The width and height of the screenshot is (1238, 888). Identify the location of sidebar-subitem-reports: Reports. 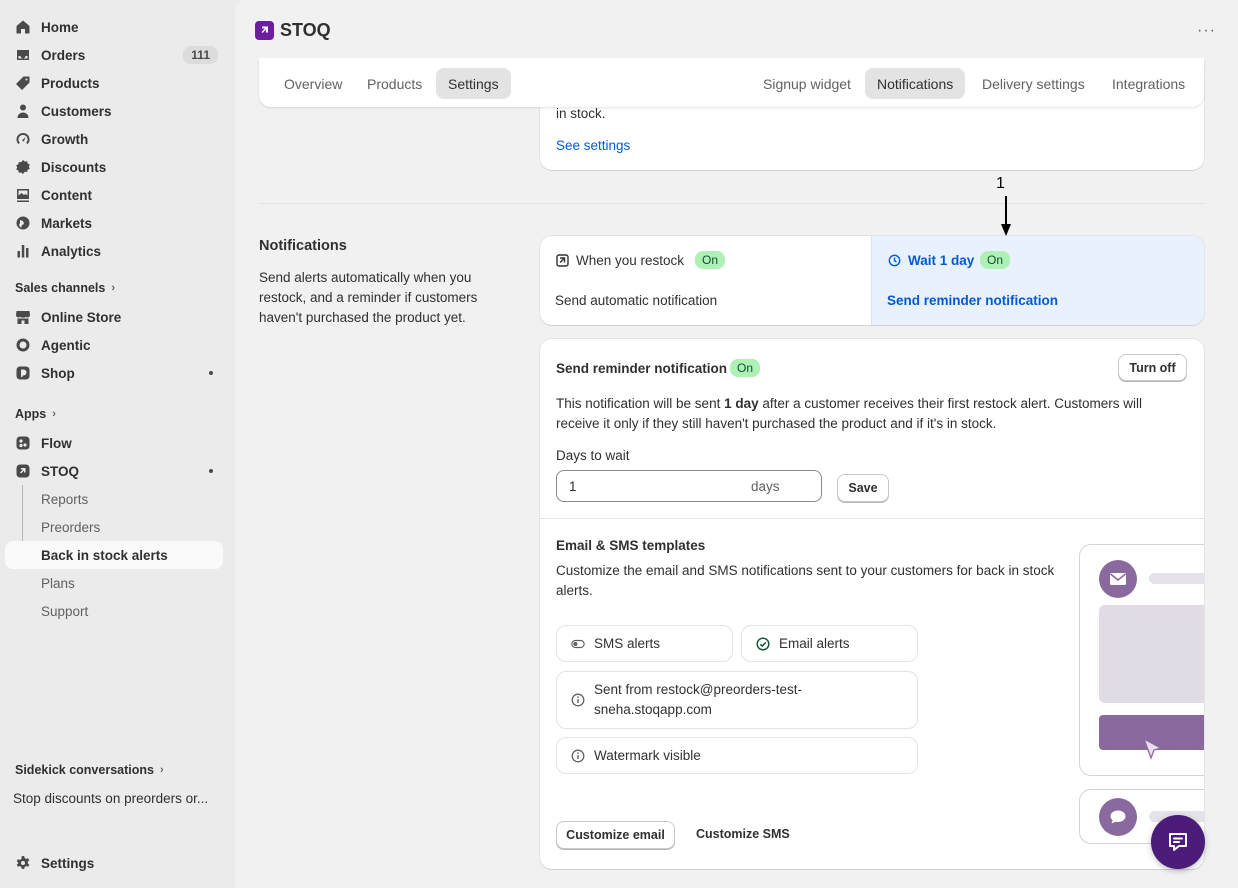
(114, 499).